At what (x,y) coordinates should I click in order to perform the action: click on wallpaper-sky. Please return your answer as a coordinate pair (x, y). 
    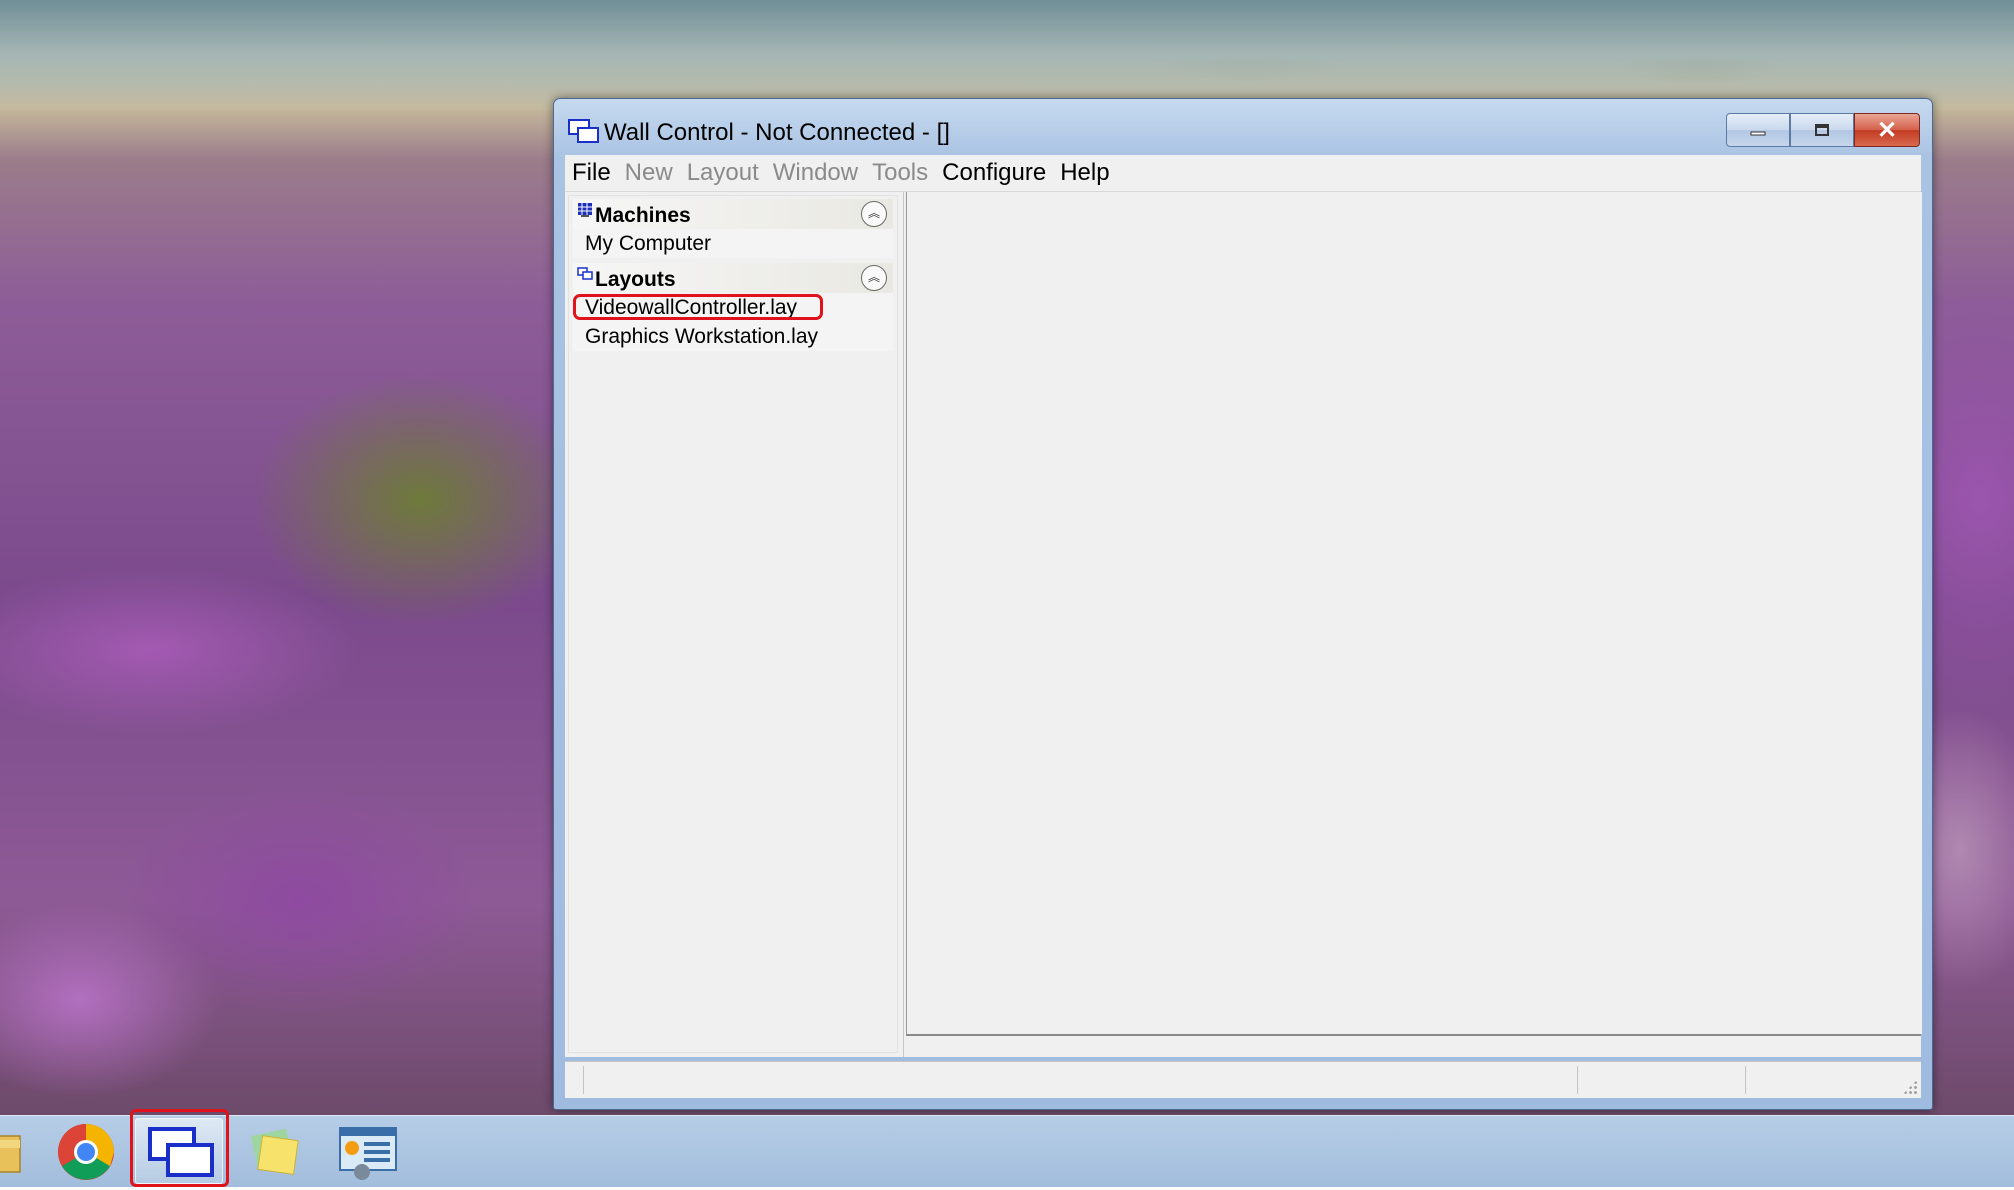
    Looking at the image, I should click on (1007, 55).